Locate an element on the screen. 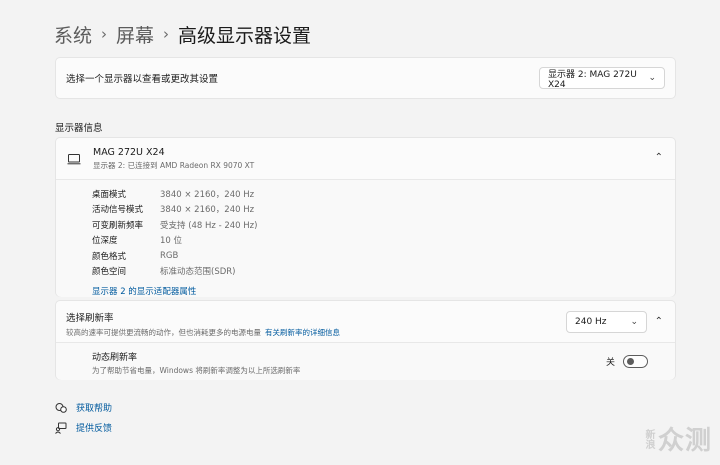 The width and height of the screenshot is (720, 465). info-value: 受支持 (48 Hz - 240 Hz) is located at coordinates (209, 225).